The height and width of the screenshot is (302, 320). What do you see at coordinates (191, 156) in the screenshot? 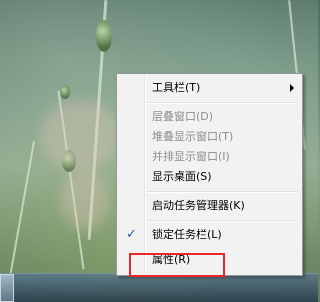
I see `menu-item-label: 并排显示窗口(I)` at bounding box center [191, 156].